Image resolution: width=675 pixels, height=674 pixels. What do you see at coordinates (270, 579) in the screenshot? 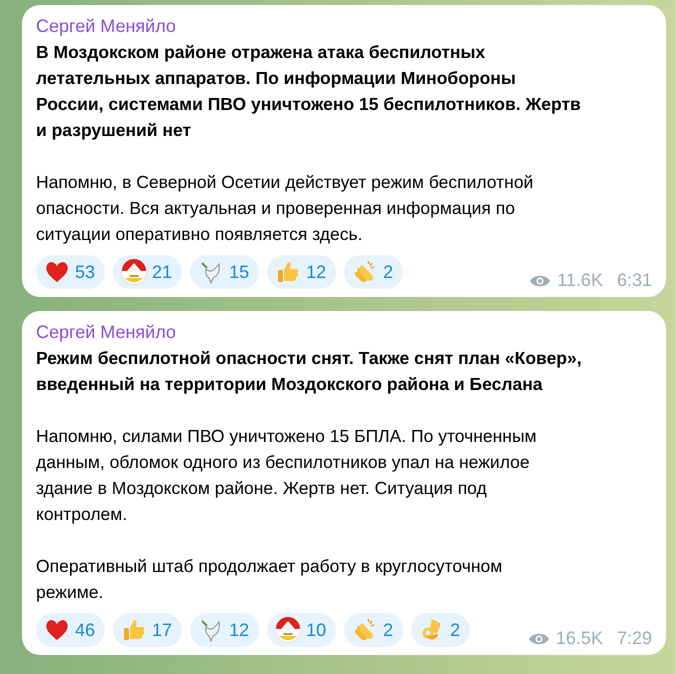
I see `message-paragraph: Оперативный штаб продолжает работу в круглосуточном режиме.` at bounding box center [270, 579].